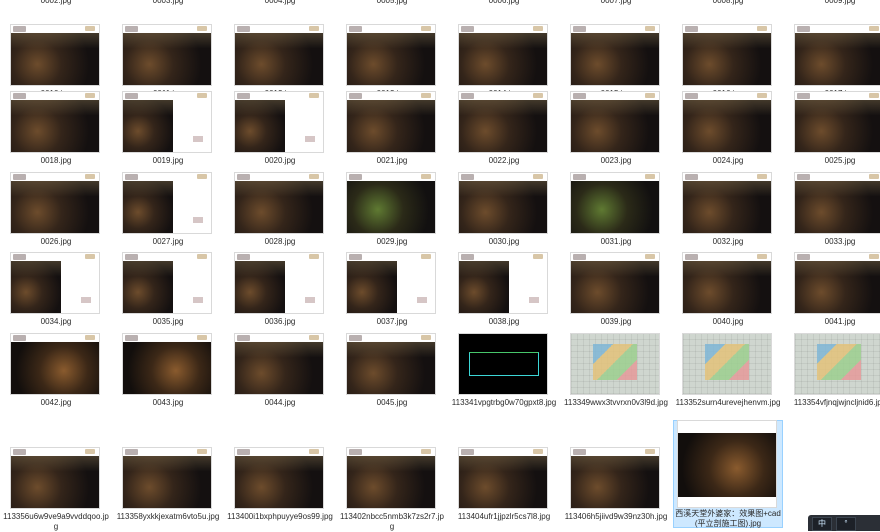 Image resolution: width=880 pixels, height=532 pixels. Describe the element at coordinates (836, 402) in the screenshot. I see `file-name-label: 113354vfjnqjwjncljnid6.jpg` at that location.